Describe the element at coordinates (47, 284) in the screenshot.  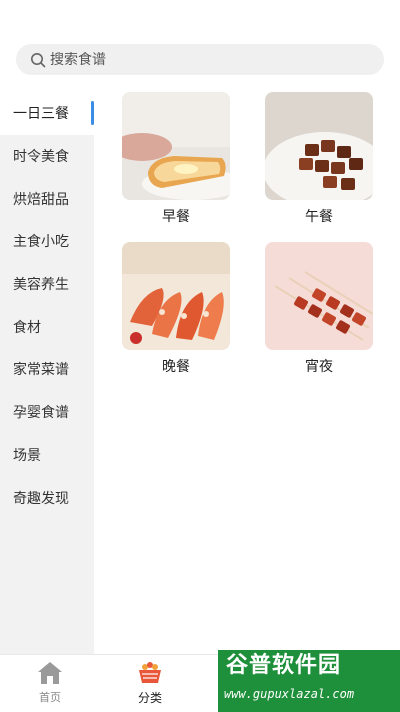
I see `sidebar-item-wellness: 美容养生` at that location.